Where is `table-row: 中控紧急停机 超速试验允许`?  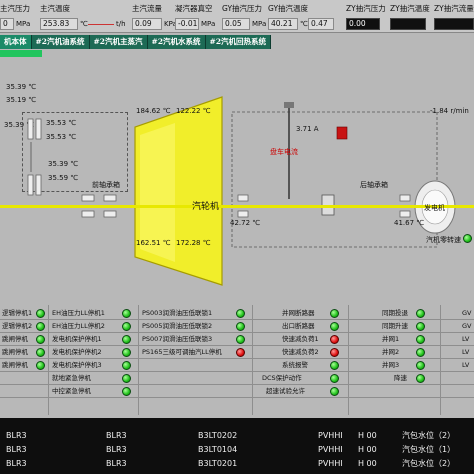 table-row: 中控紧急停机 超速试验允许 is located at coordinates (237, 391).